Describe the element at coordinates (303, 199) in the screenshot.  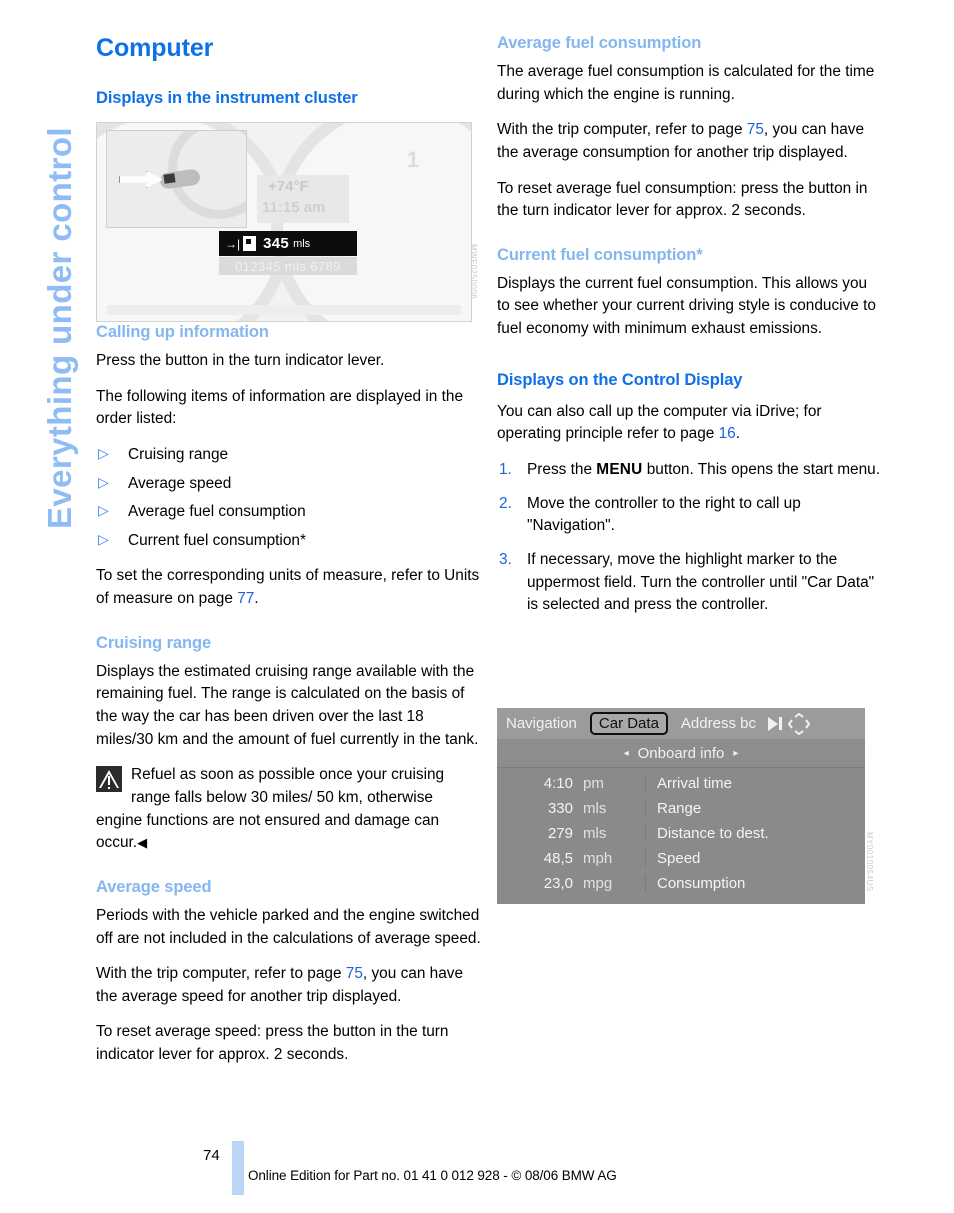
I see `temperature-clock-field: +74°F 11:15 am` at that location.